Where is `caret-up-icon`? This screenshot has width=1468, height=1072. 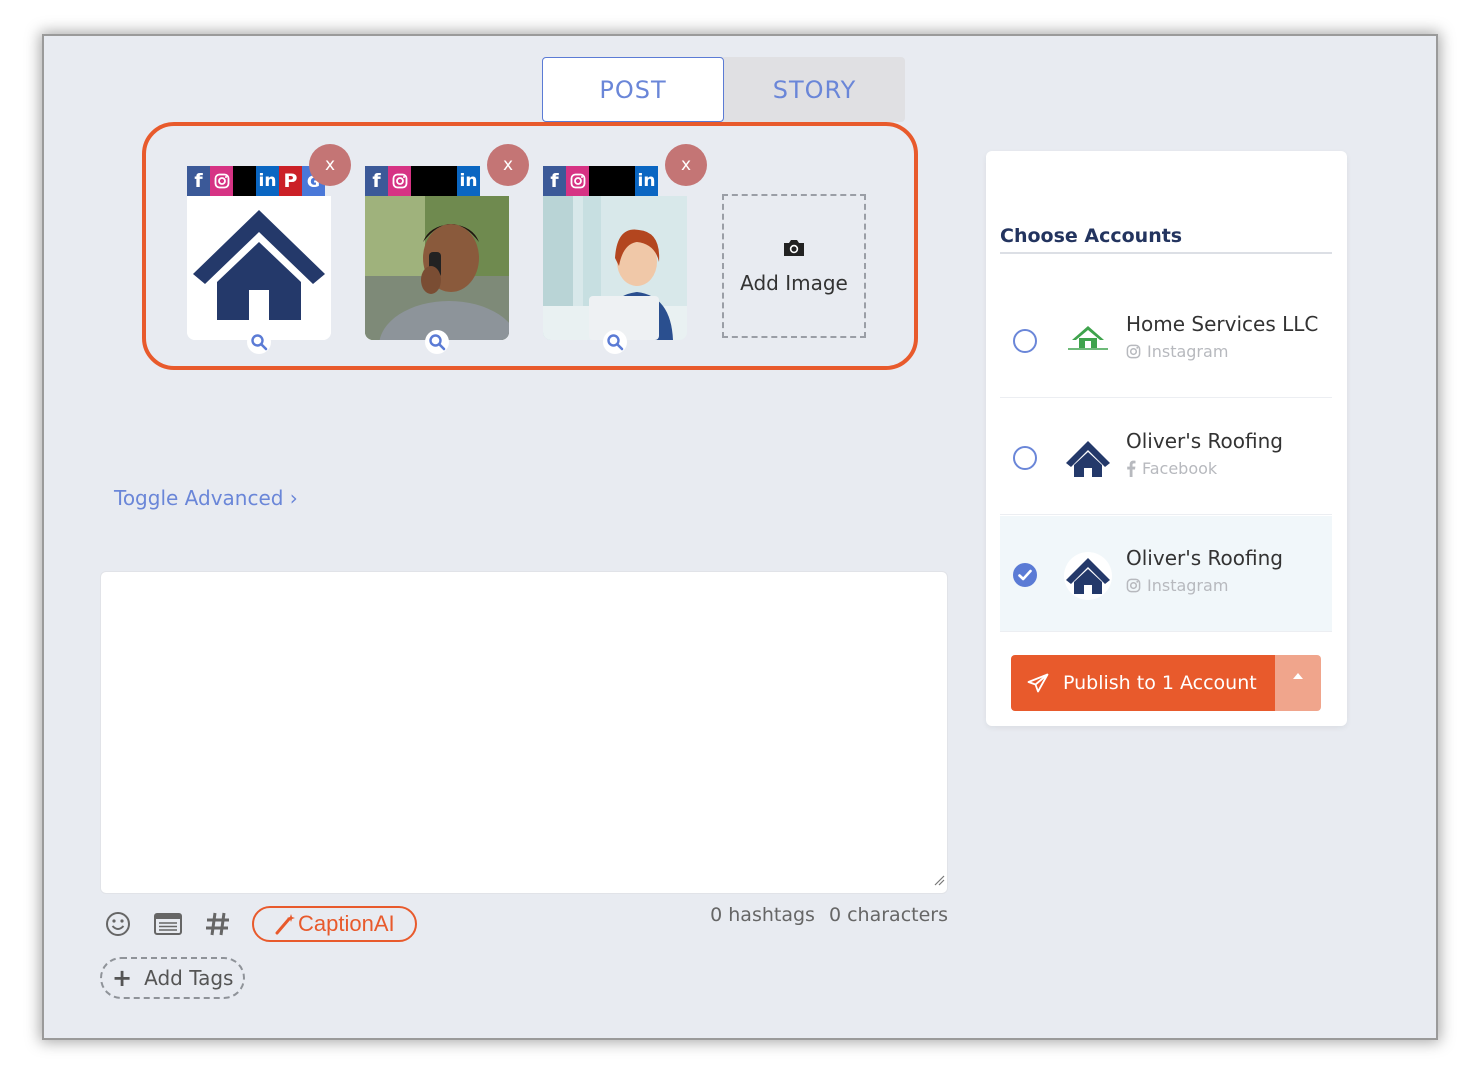
caret-up-icon is located at coordinates (1298, 676).